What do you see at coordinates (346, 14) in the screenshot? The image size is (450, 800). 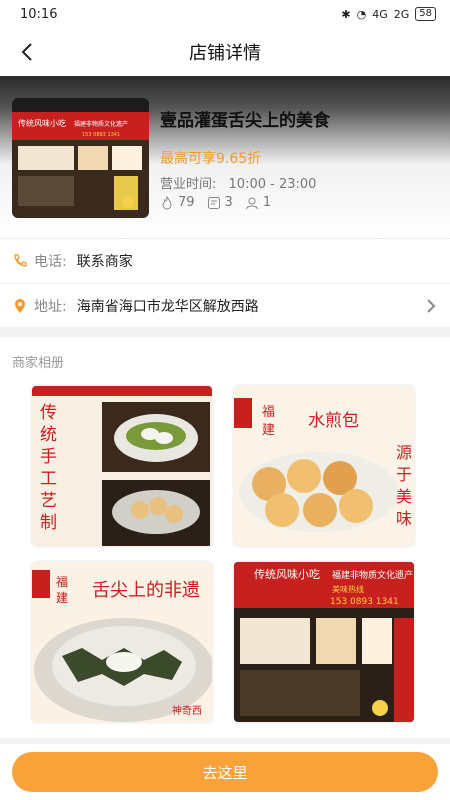 I see `bluetooth-icon: ✱` at bounding box center [346, 14].